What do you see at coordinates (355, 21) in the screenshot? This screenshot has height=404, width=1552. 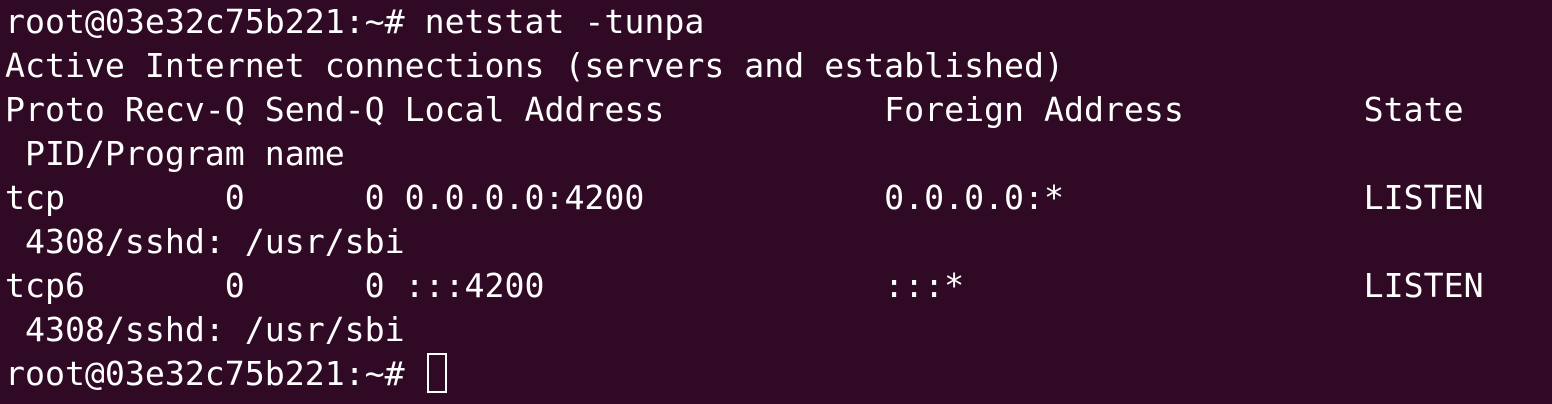 I see `command-line: root@03e32c75b221:~# netstat -tunpa` at bounding box center [355, 21].